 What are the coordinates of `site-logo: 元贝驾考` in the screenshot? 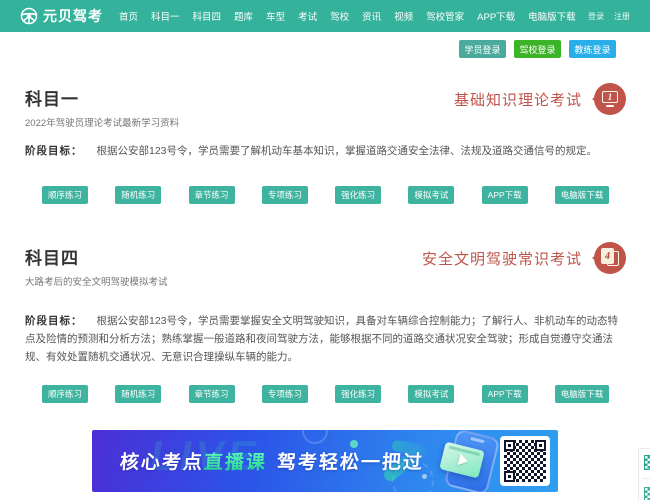 It's located at (61, 16).